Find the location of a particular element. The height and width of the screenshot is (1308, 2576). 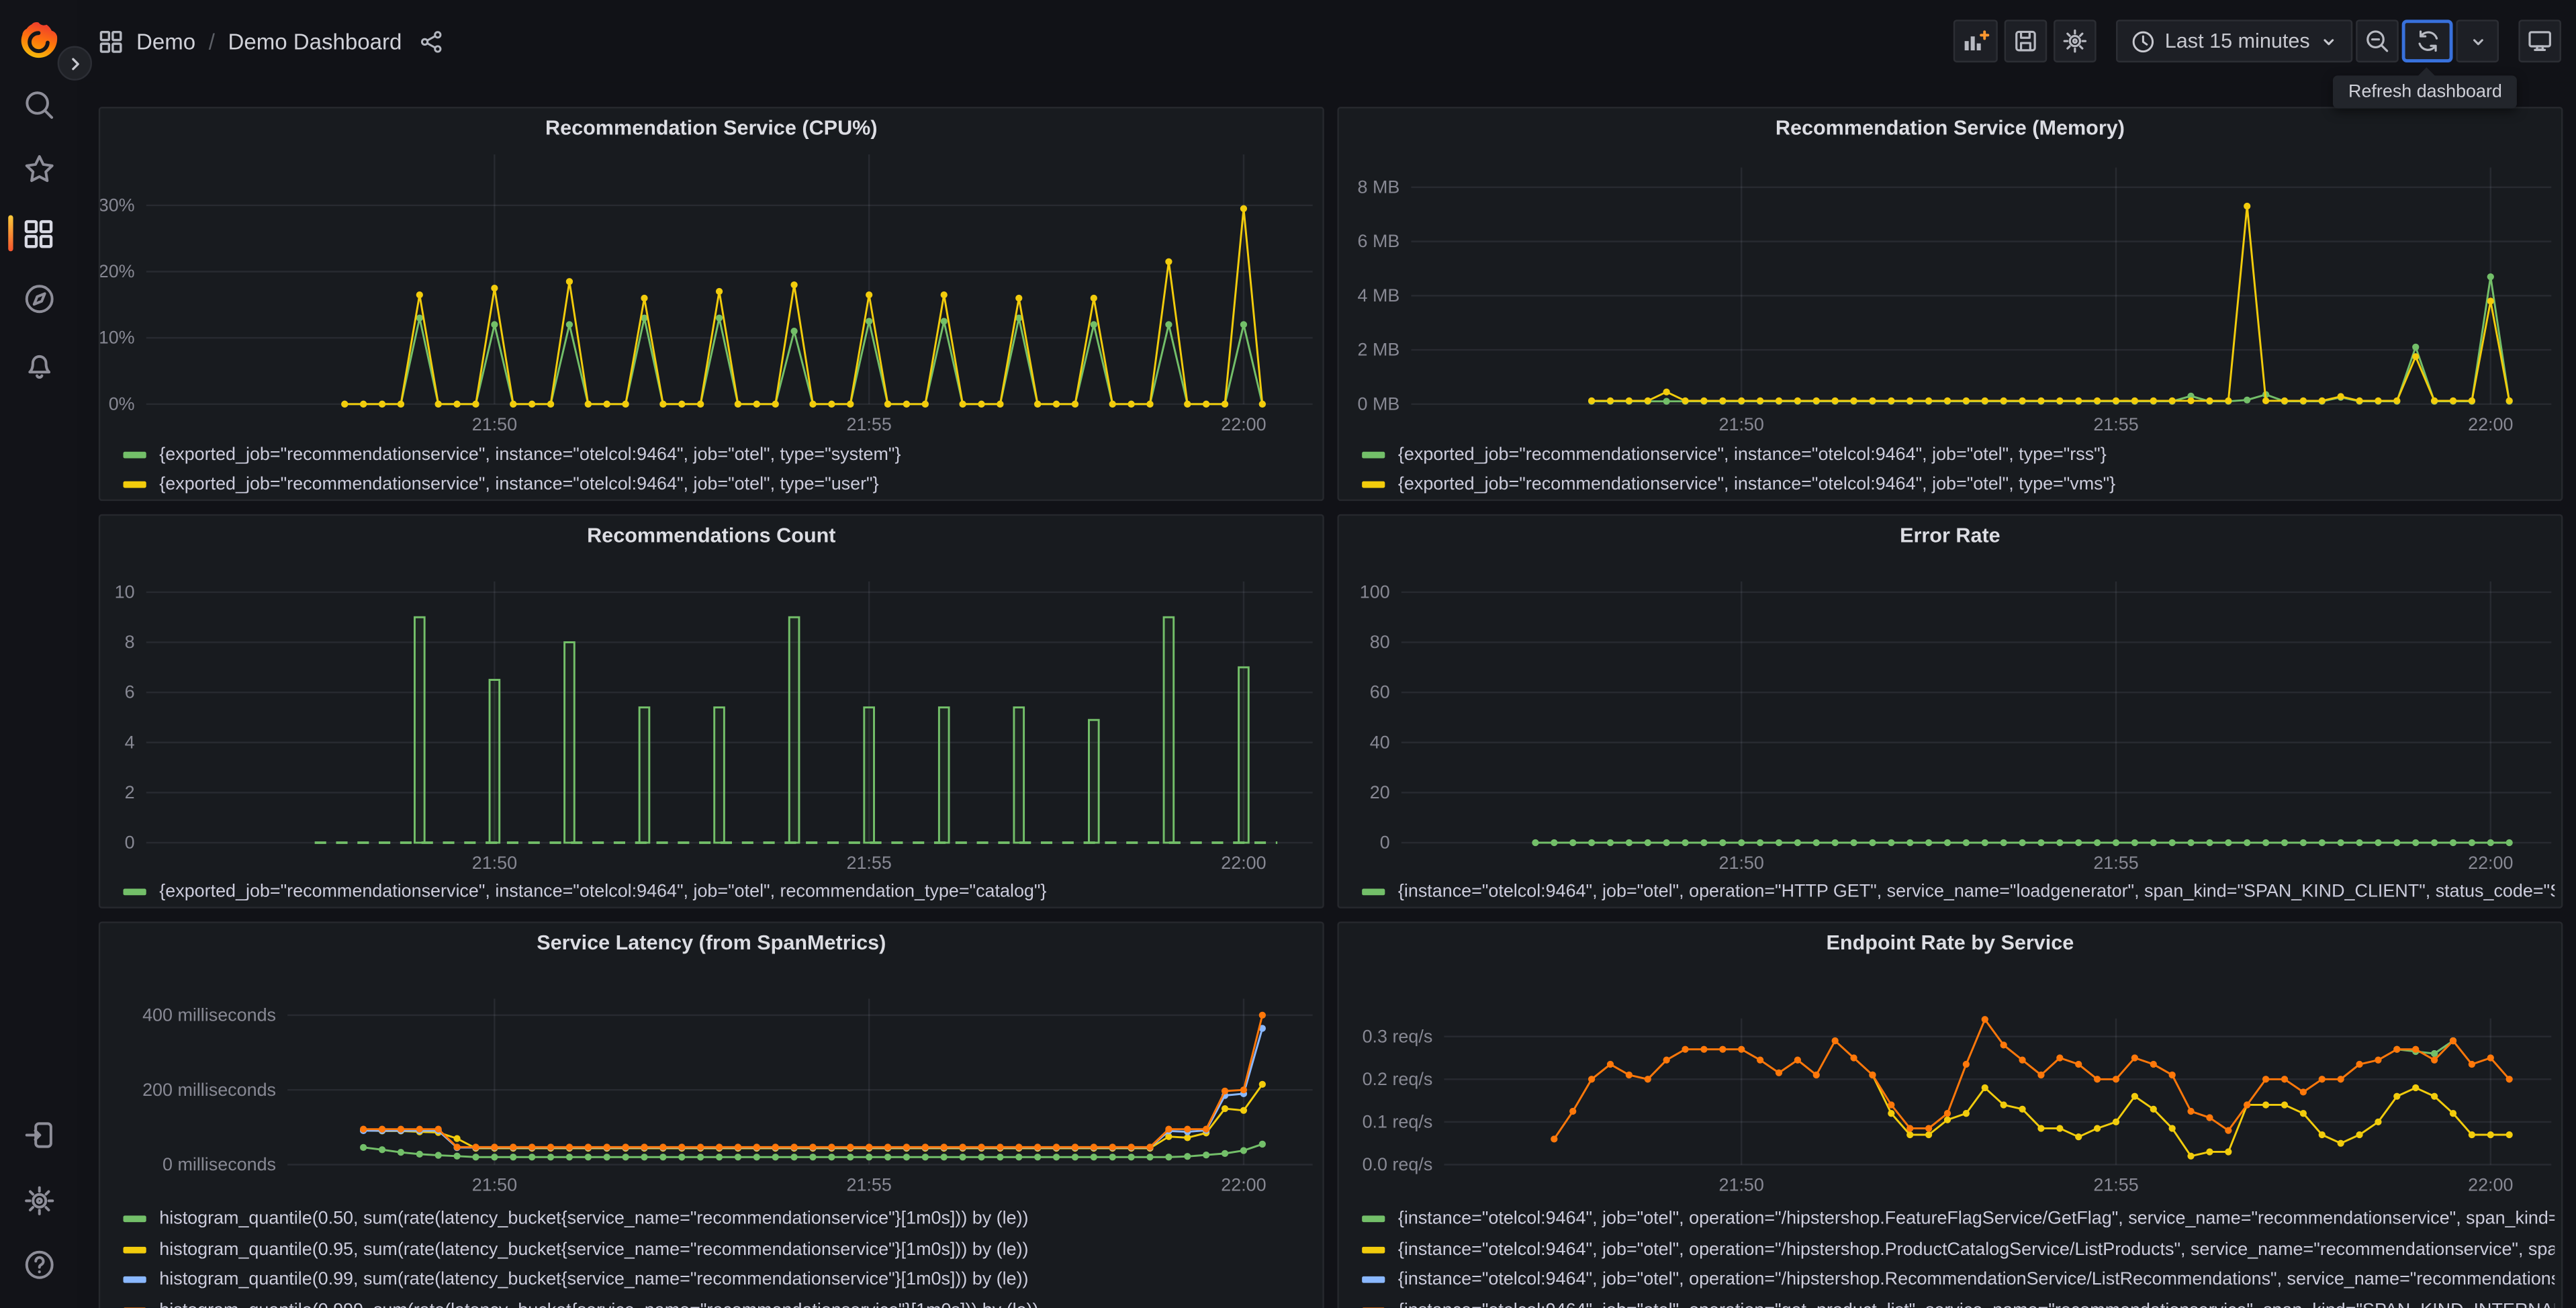

y-tick-label: 8 is located at coordinates (130, 642).